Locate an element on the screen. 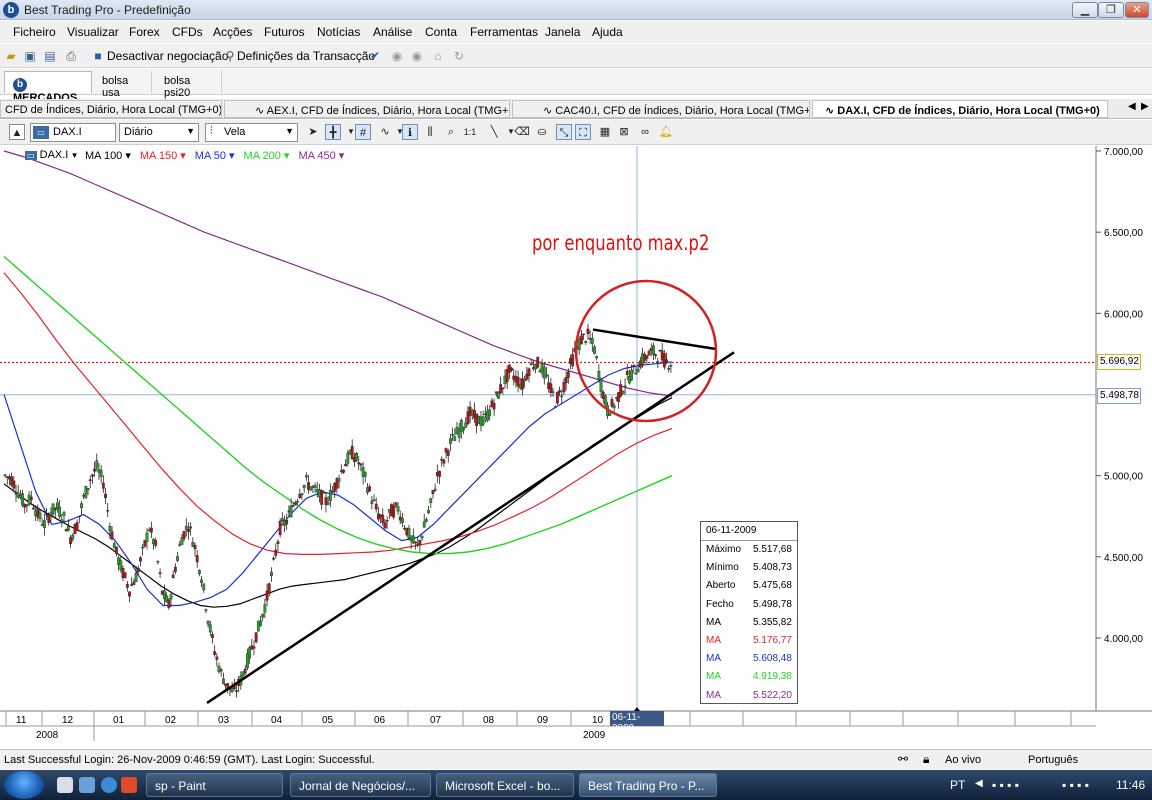  pointer-icon: ➤ is located at coordinates (313, 132).